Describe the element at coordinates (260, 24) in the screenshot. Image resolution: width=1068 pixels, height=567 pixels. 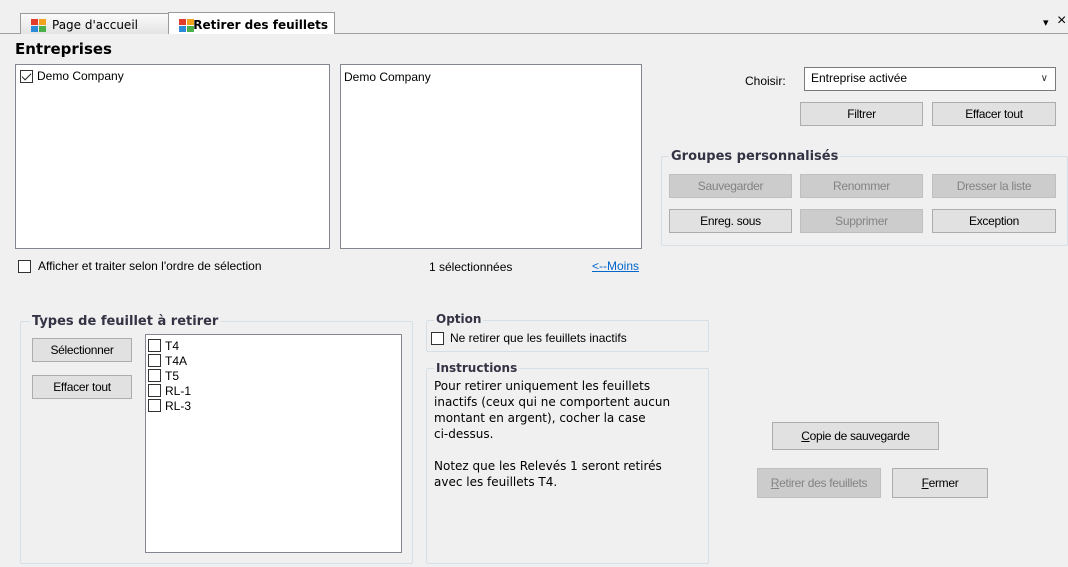
I see `tab-remove-slips-label: Retirer des feuillets` at that location.